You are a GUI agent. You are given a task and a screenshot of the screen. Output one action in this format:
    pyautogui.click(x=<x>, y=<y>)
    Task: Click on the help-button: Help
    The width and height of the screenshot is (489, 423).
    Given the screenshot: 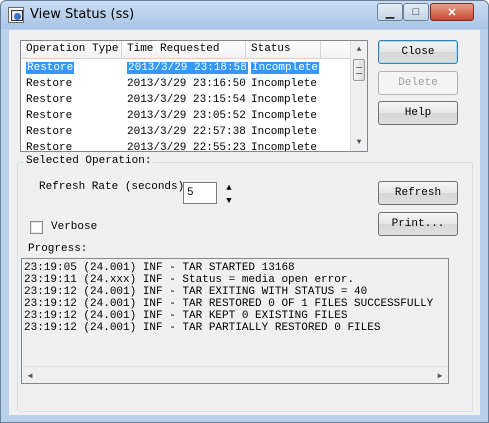 What is the action you would take?
    pyautogui.click(x=418, y=113)
    